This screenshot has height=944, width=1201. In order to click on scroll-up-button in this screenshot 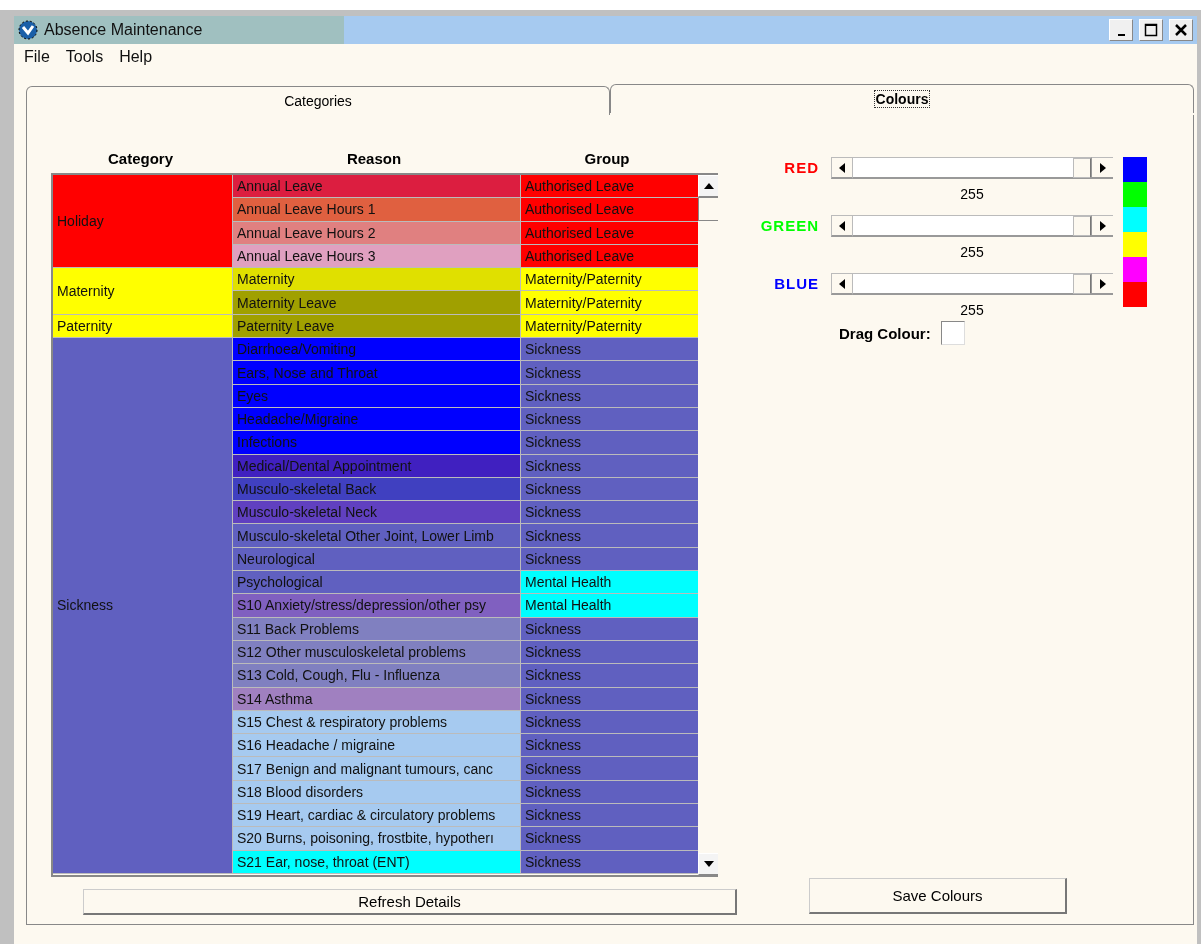, I will do `click(708, 186)`.